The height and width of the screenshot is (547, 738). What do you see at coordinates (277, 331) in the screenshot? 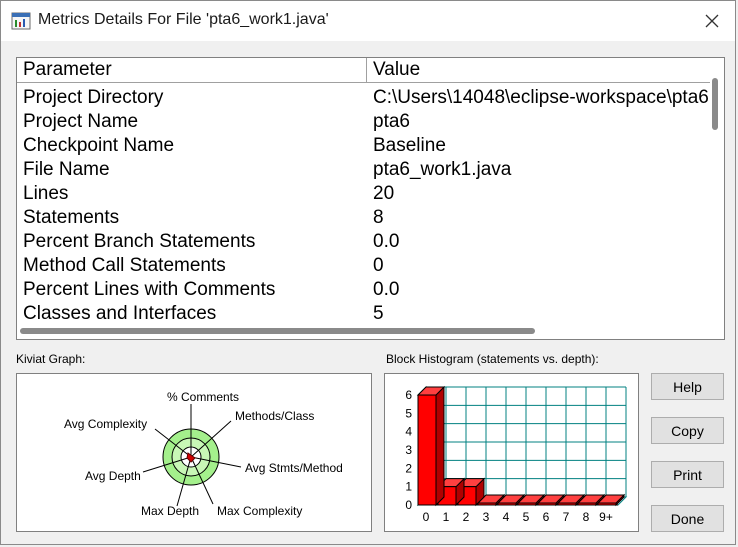
I see `horizontal-scroll-thumb` at bounding box center [277, 331].